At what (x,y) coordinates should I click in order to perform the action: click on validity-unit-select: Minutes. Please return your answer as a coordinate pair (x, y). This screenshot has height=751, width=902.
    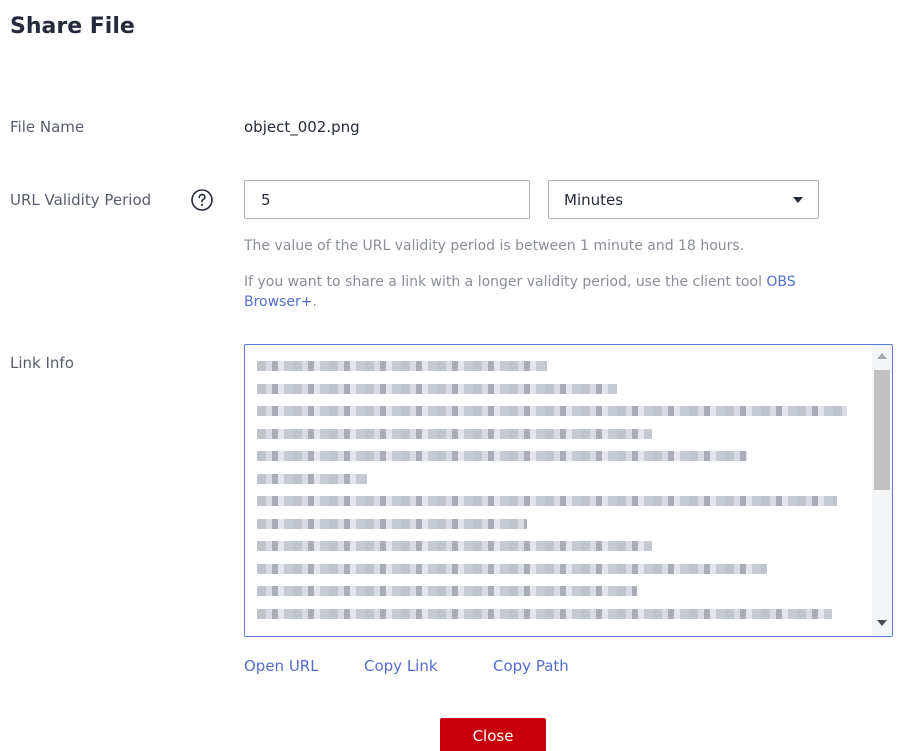
    Looking at the image, I should click on (683, 199).